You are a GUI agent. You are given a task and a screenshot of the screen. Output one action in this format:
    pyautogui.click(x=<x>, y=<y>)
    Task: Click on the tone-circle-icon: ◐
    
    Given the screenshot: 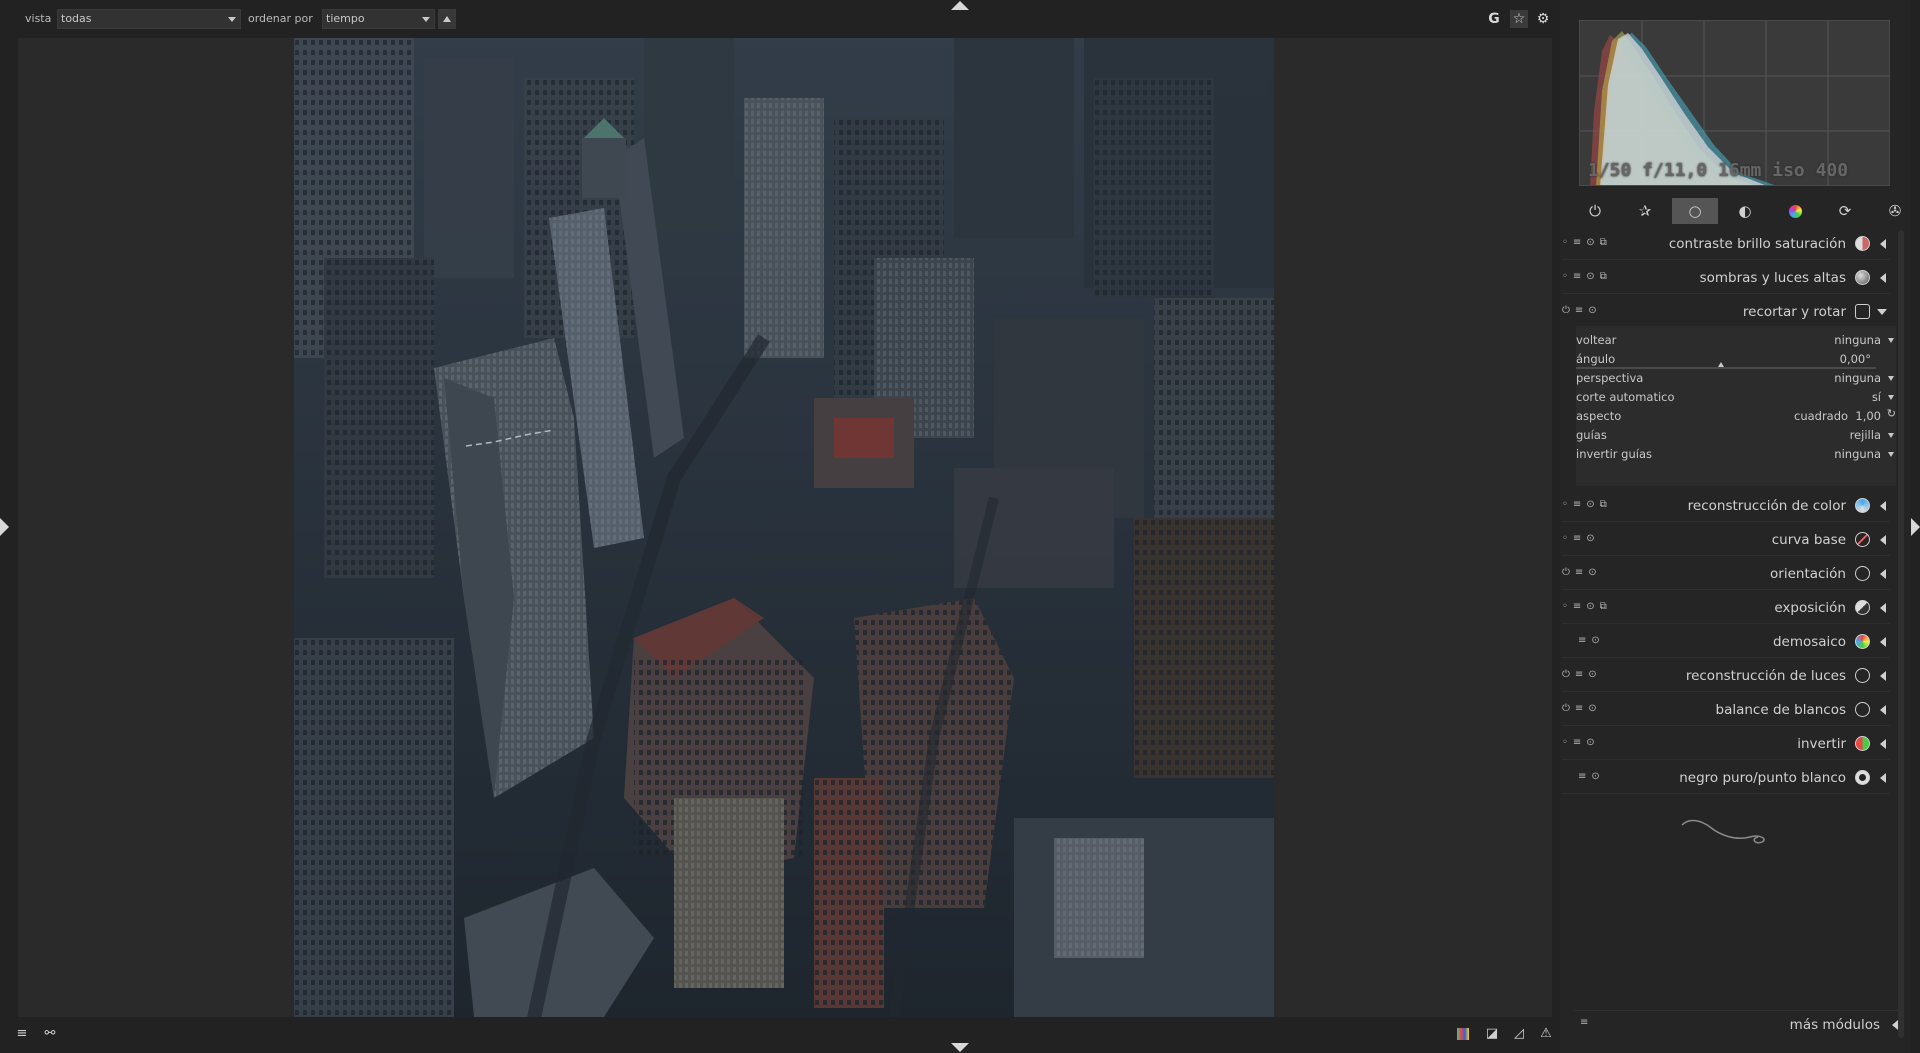 What is the action you would take?
    pyautogui.click(x=1745, y=211)
    